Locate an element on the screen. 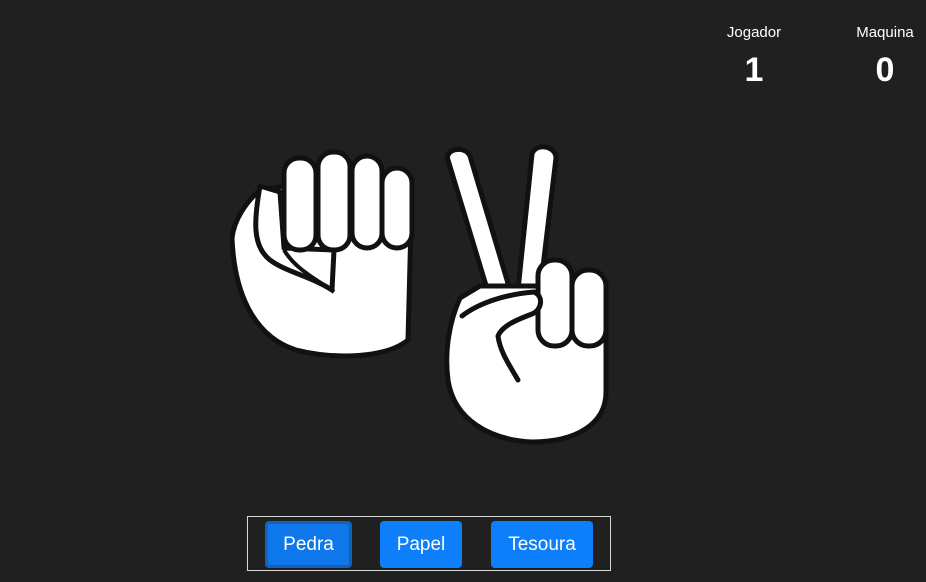  player-score-label: Jogador is located at coordinates (754, 32).